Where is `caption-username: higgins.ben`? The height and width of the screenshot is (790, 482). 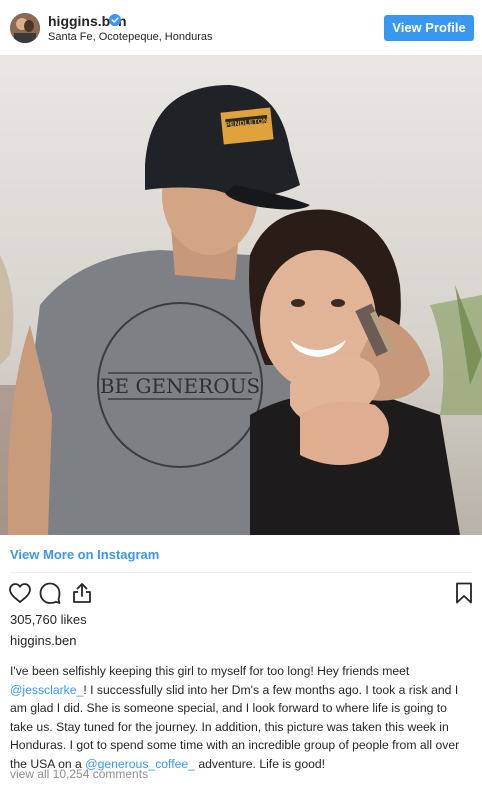
caption-username: higgins.ben is located at coordinates (43, 640).